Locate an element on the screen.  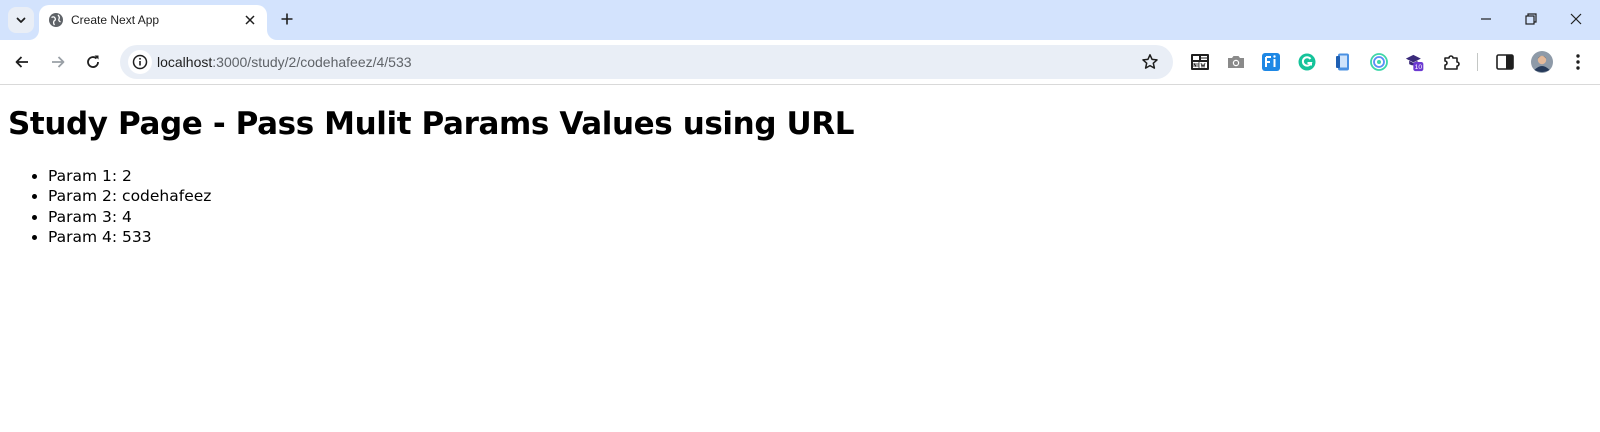
restore-icon is located at coordinates (1531, 19).